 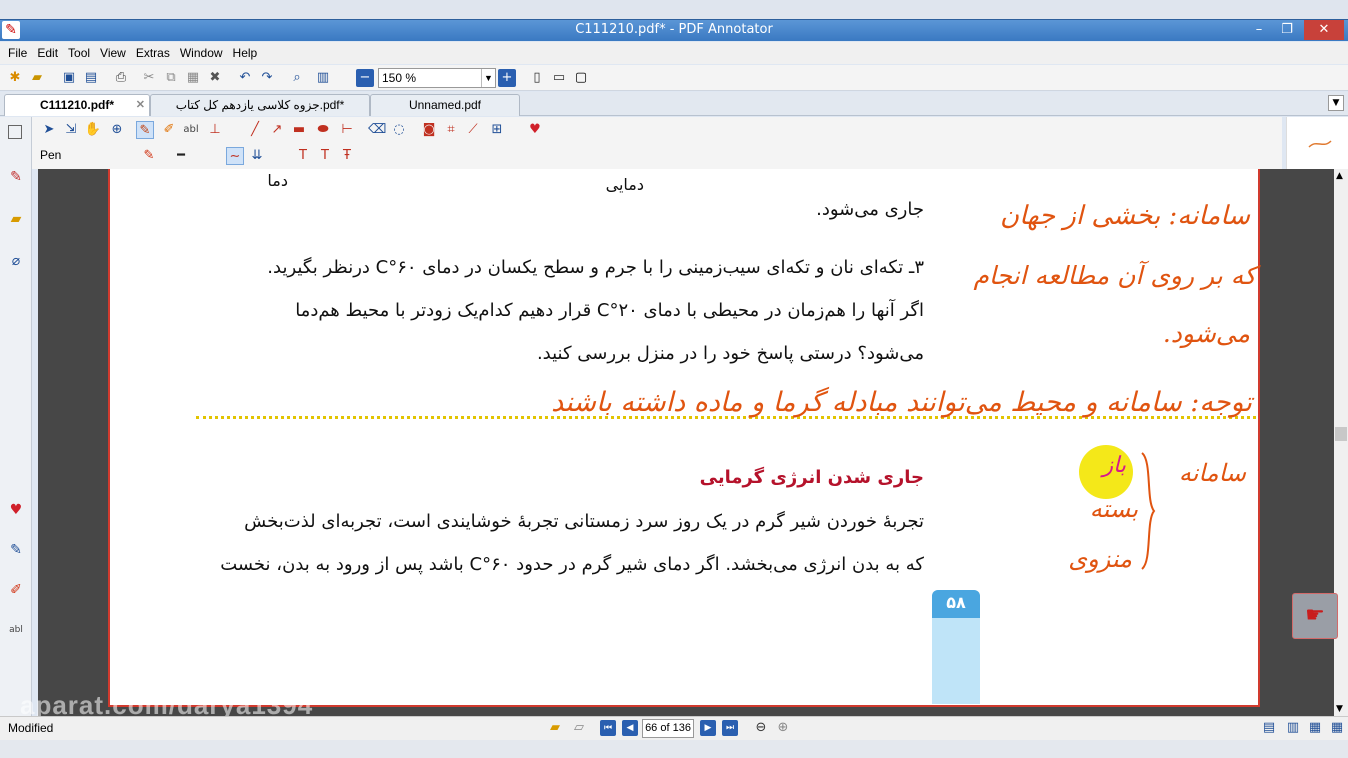 I want to click on window-title: C111210.pdf* - PDF Annotator, so click(x=674, y=29).